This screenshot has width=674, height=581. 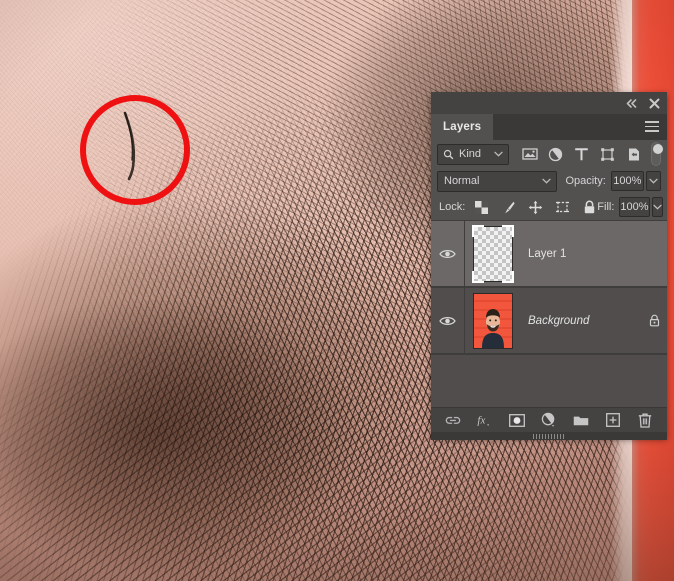 I want to click on filter-kind-select: Kind, so click(x=473, y=154).